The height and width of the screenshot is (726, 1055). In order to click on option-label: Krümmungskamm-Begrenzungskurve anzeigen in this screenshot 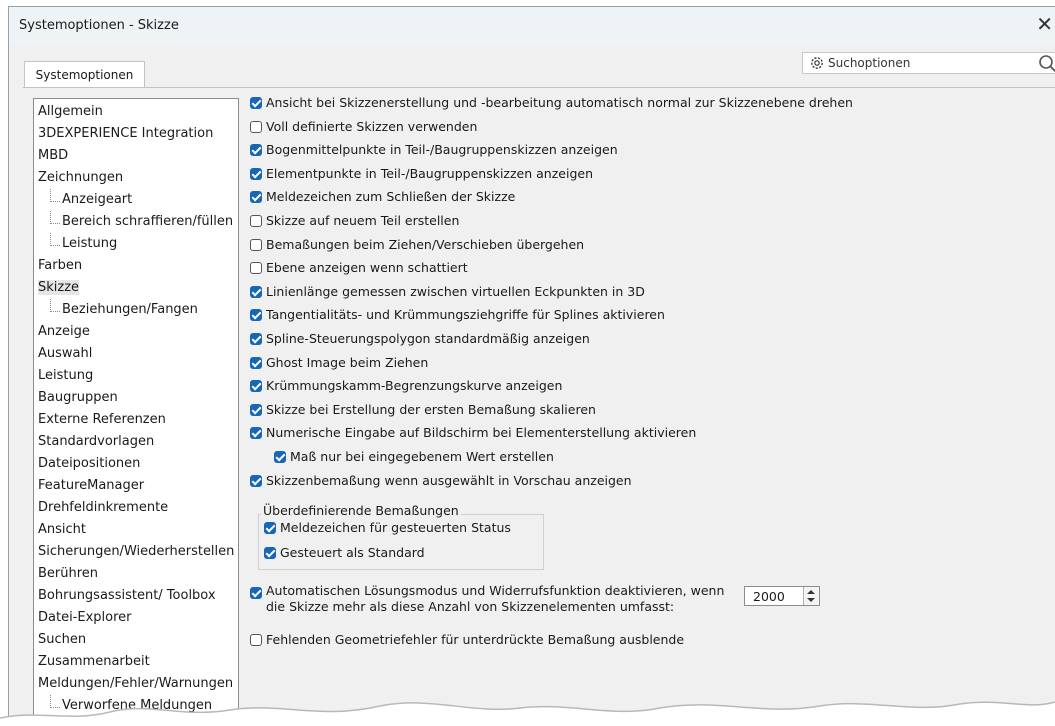, I will do `click(414, 386)`.